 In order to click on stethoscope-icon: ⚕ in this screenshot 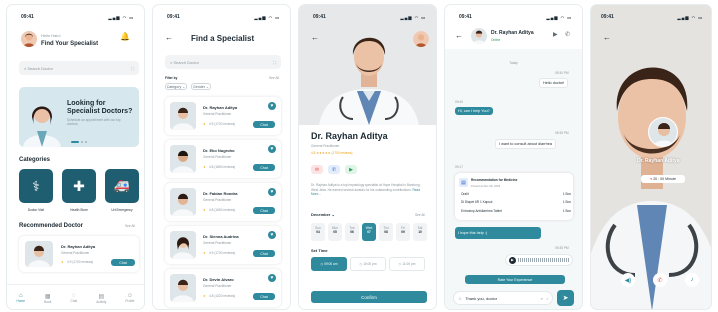, I will do `click(36, 186)`.